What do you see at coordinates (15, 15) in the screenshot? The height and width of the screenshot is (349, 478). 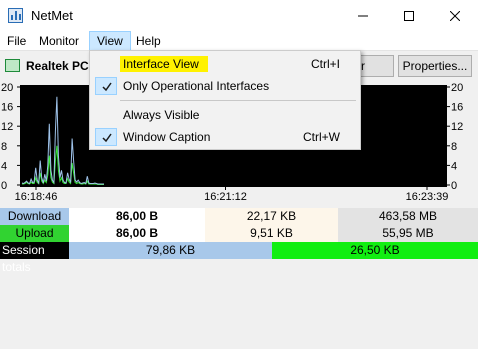 I see `netmet-app-icon` at bounding box center [15, 15].